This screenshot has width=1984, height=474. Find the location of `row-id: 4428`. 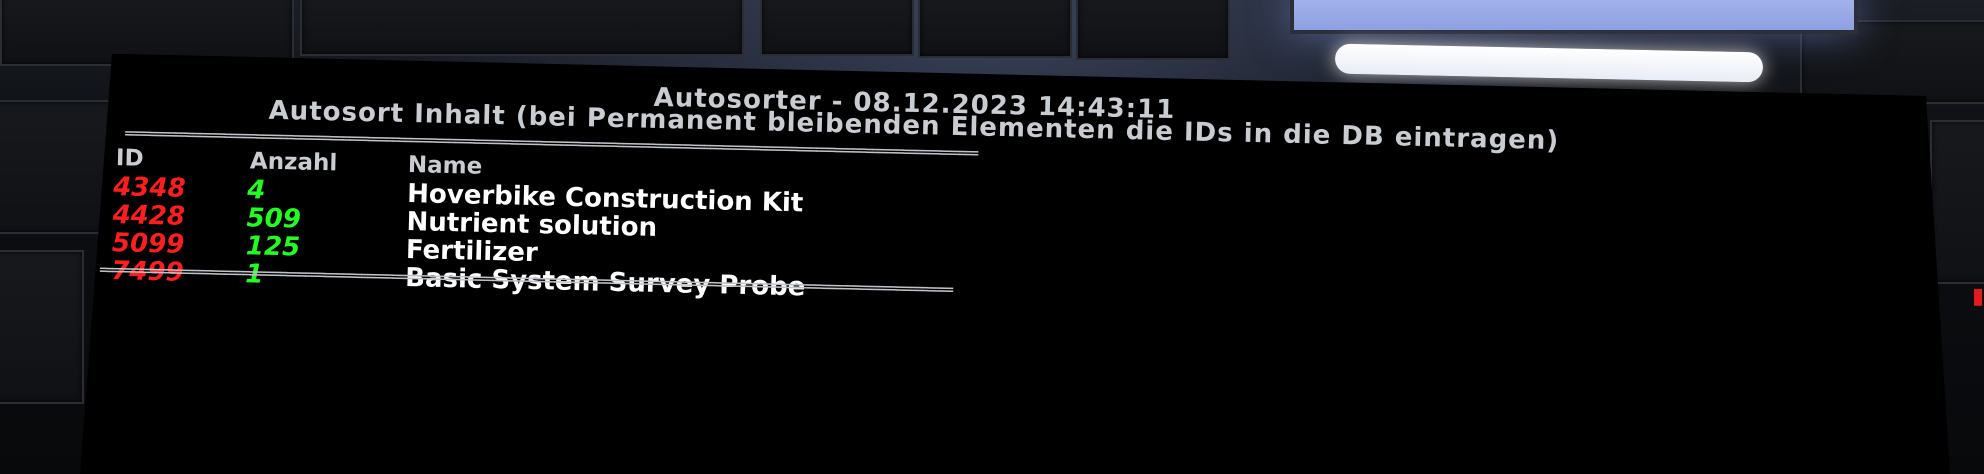

row-id: 4428 is located at coordinates (149, 216).